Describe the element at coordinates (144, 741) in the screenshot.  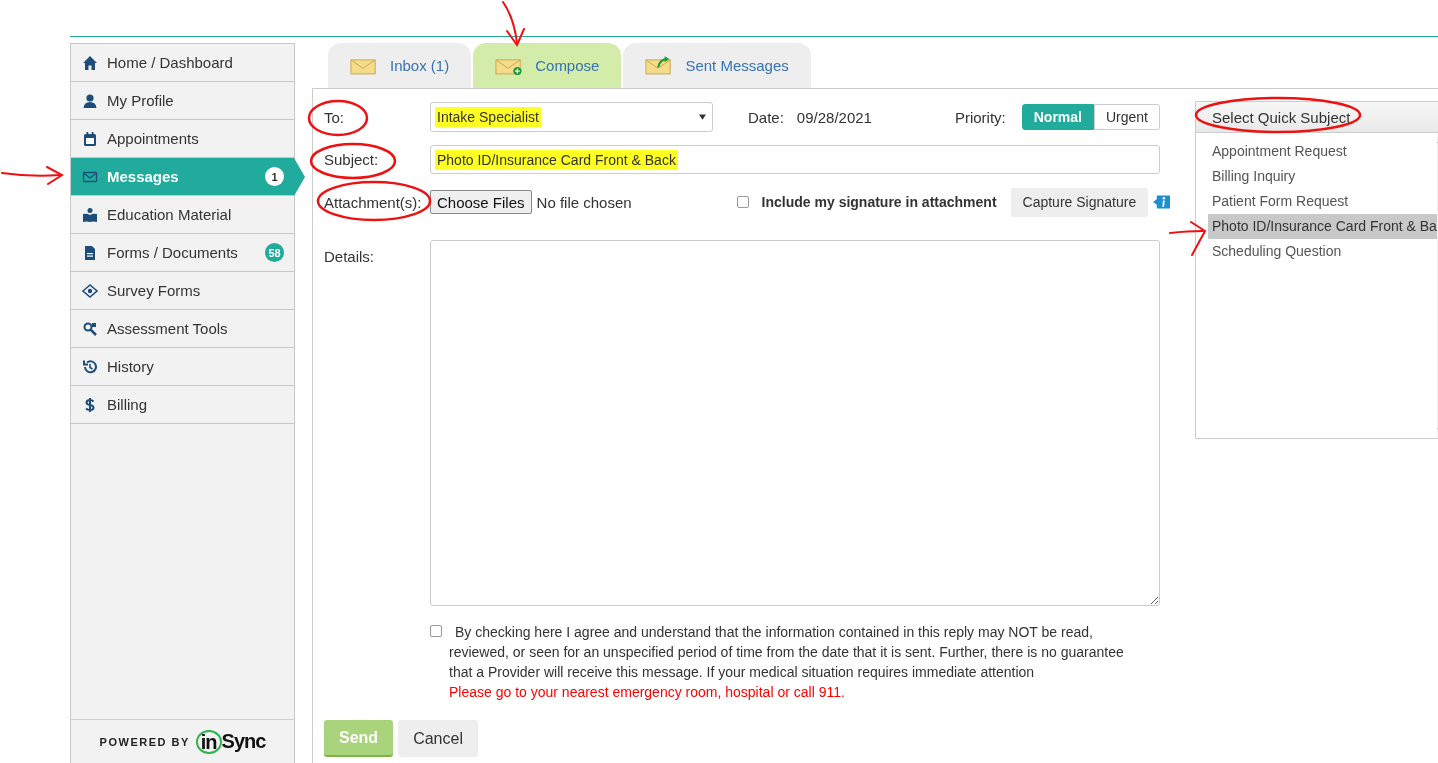
I see `powered-by-text: POWERED BY` at that location.